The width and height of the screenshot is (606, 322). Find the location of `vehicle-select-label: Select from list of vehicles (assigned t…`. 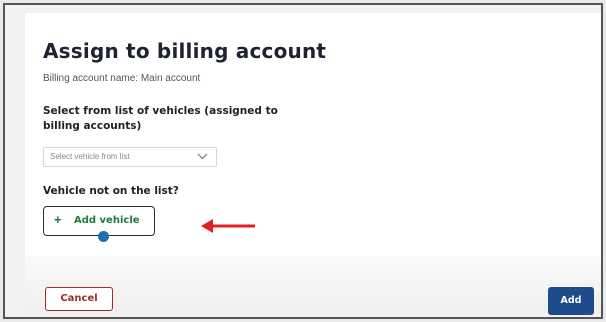

vehicle-select-label: Select from list of vehicles (assigned t… is located at coordinates (160, 118).